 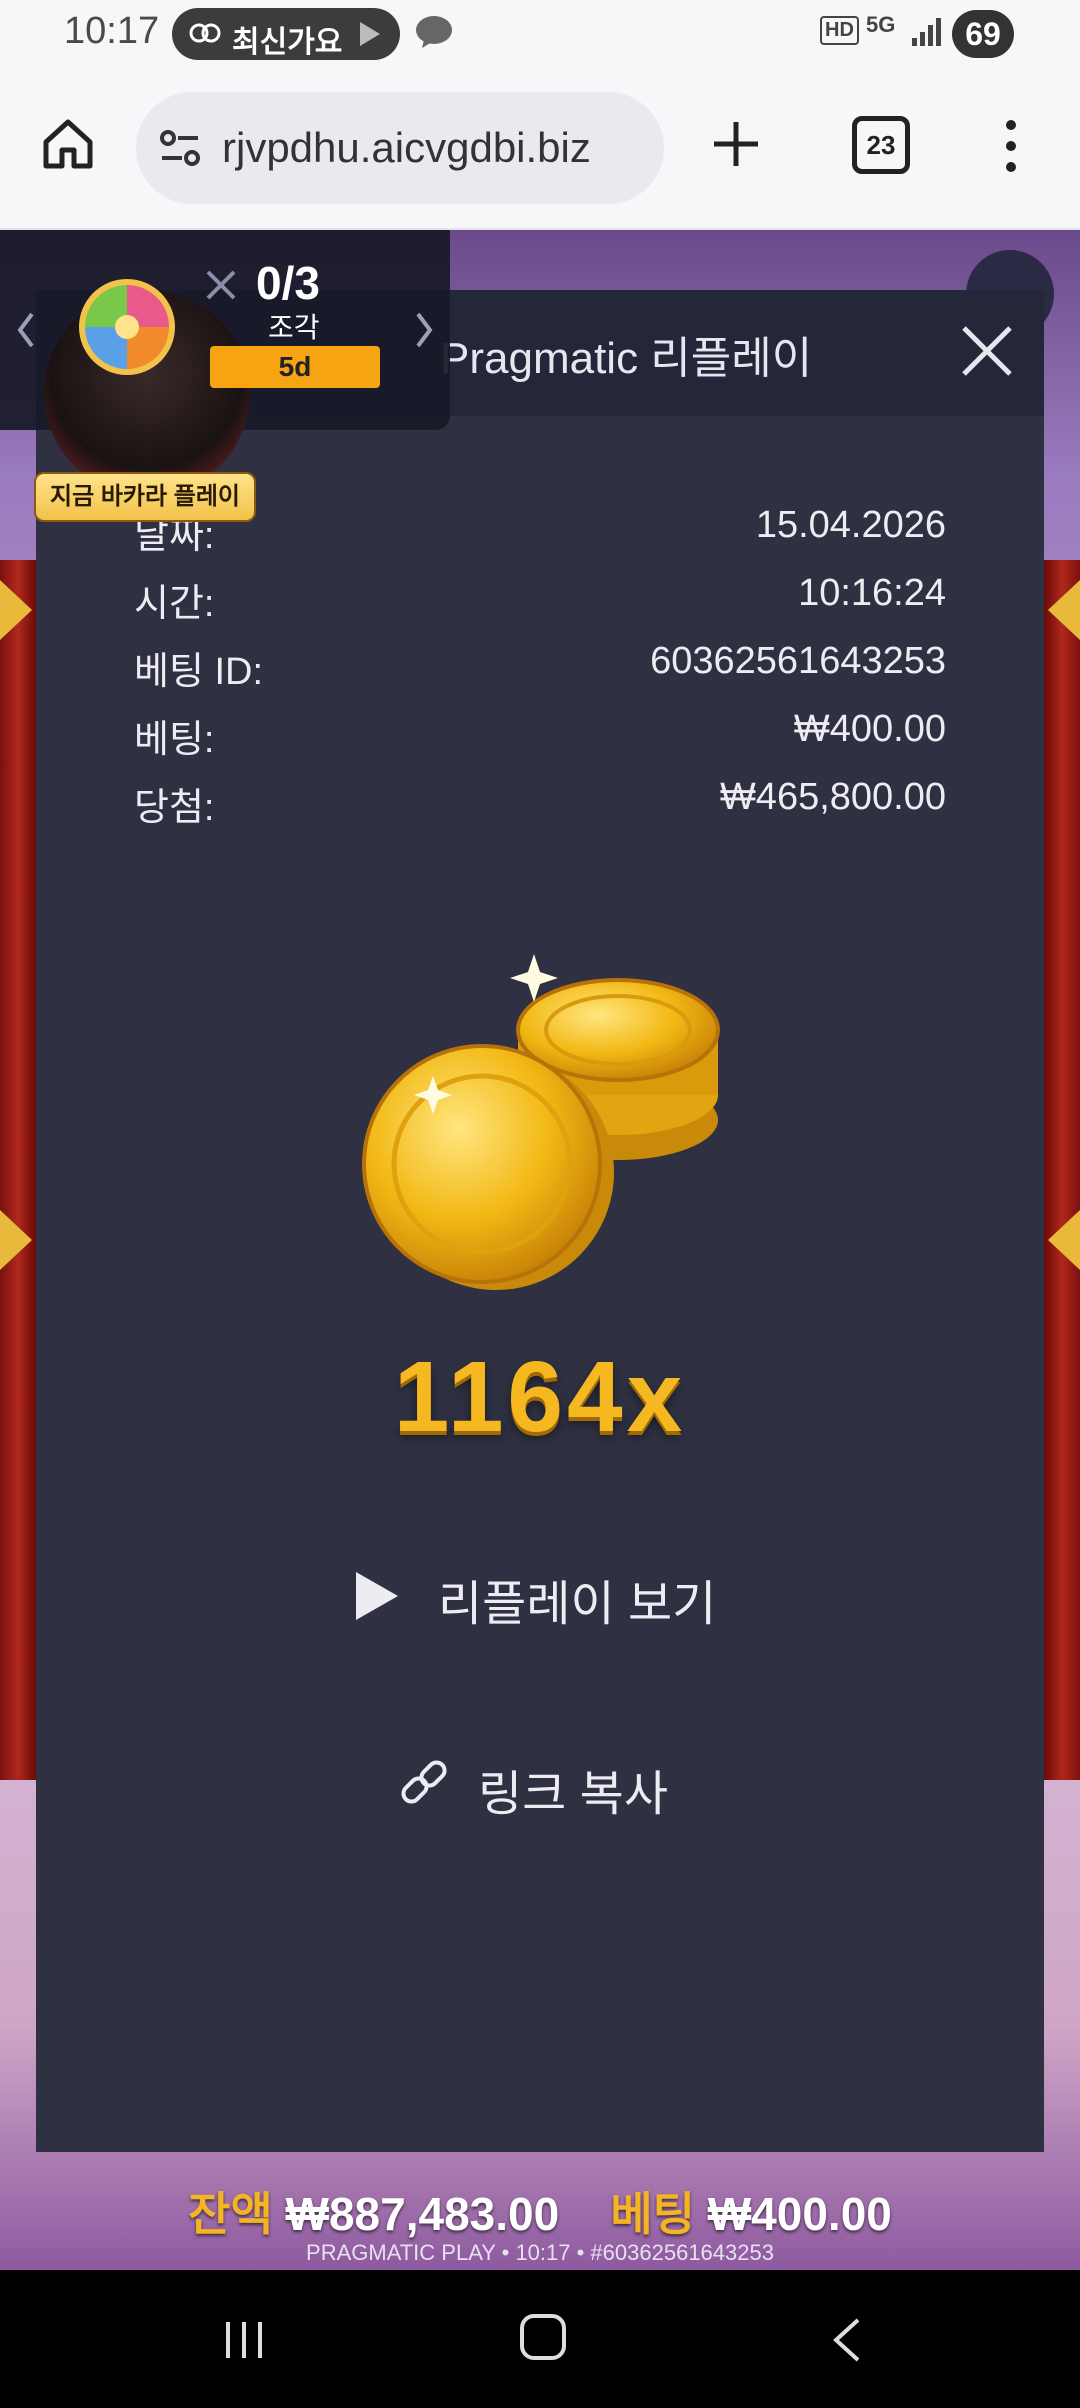 What do you see at coordinates (541, 1122) in the screenshot?
I see `coins-icon` at bounding box center [541, 1122].